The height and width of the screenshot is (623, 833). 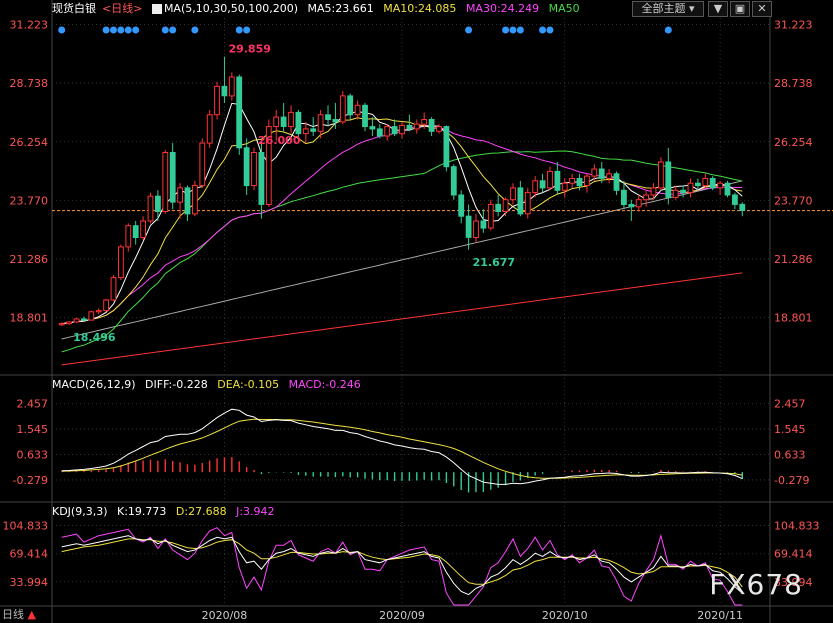 What do you see at coordinates (19, 614) in the screenshot?
I see `period-tab: 日线 ▲` at bounding box center [19, 614].